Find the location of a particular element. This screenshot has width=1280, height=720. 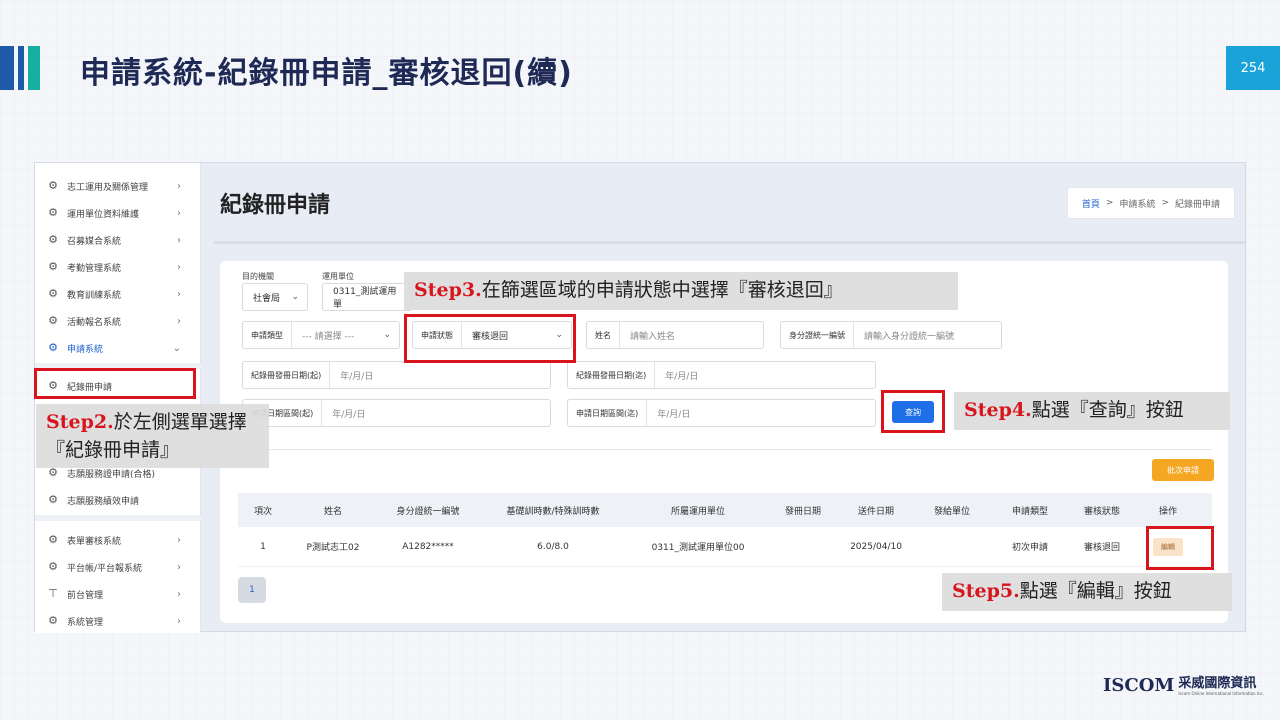

logo-chinese: 采威國際資訊 is located at coordinates (1217, 683).